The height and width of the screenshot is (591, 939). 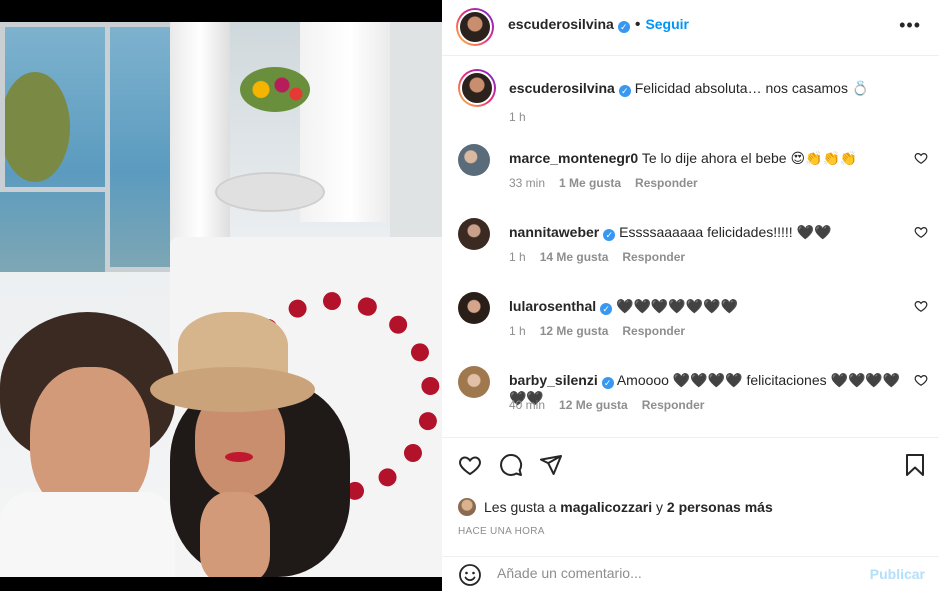 I want to click on comment-meta: 40 min 12 Me gusta Responder, so click(x=606, y=405).